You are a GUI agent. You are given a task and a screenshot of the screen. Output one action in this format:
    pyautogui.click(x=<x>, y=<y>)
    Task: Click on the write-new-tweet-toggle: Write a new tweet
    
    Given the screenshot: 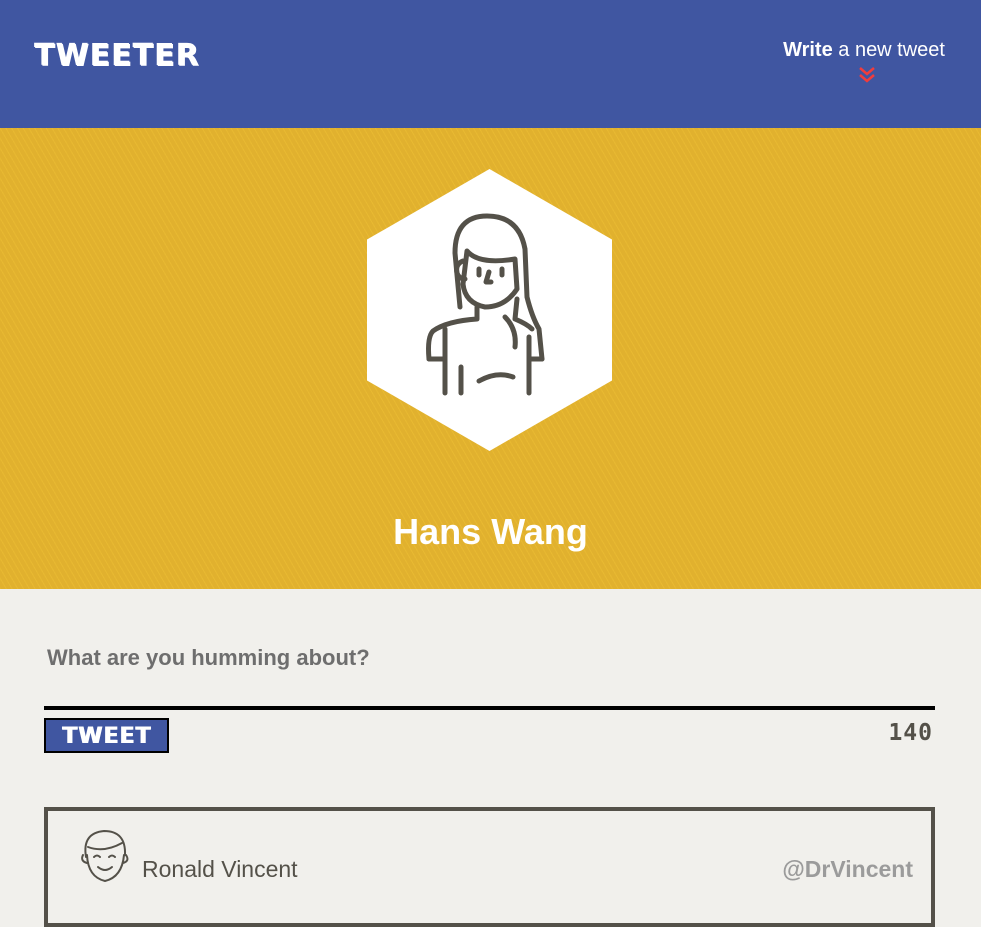 What is the action you would take?
    pyautogui.click(x=860, y=50)
    